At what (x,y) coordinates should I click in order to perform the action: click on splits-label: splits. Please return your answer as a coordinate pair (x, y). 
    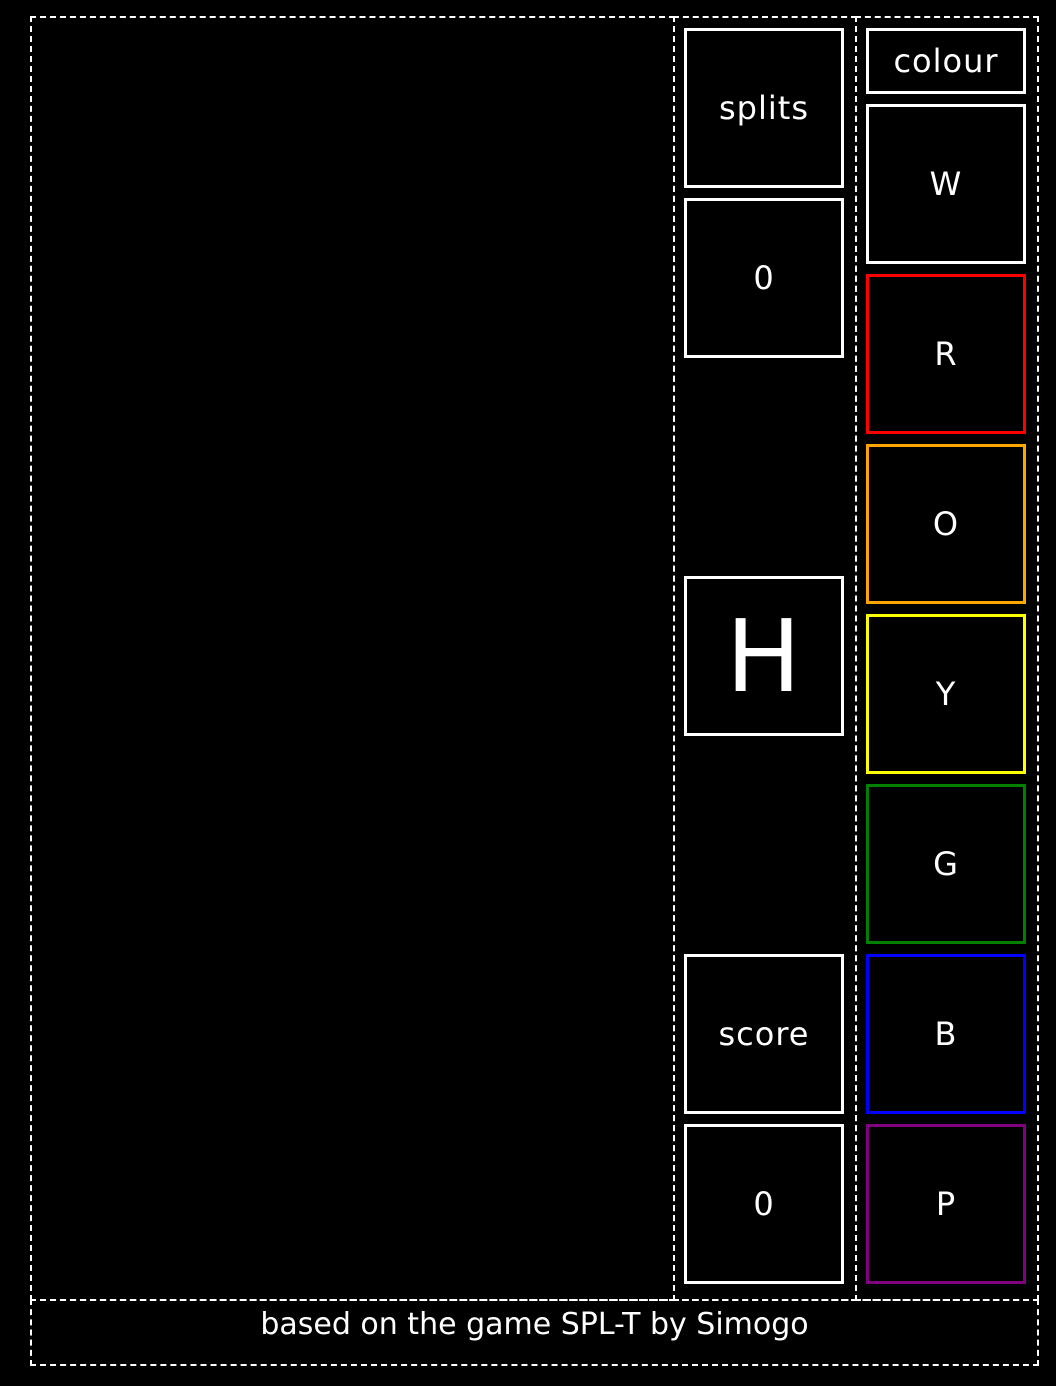
    Looking at the image, I should click on (764, 108).